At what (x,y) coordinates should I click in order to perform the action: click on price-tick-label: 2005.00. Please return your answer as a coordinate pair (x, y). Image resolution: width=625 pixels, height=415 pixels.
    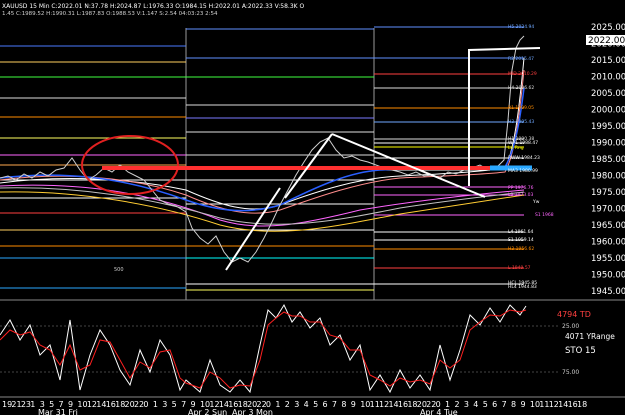
    Looking at the image, I should click on (608, 94).